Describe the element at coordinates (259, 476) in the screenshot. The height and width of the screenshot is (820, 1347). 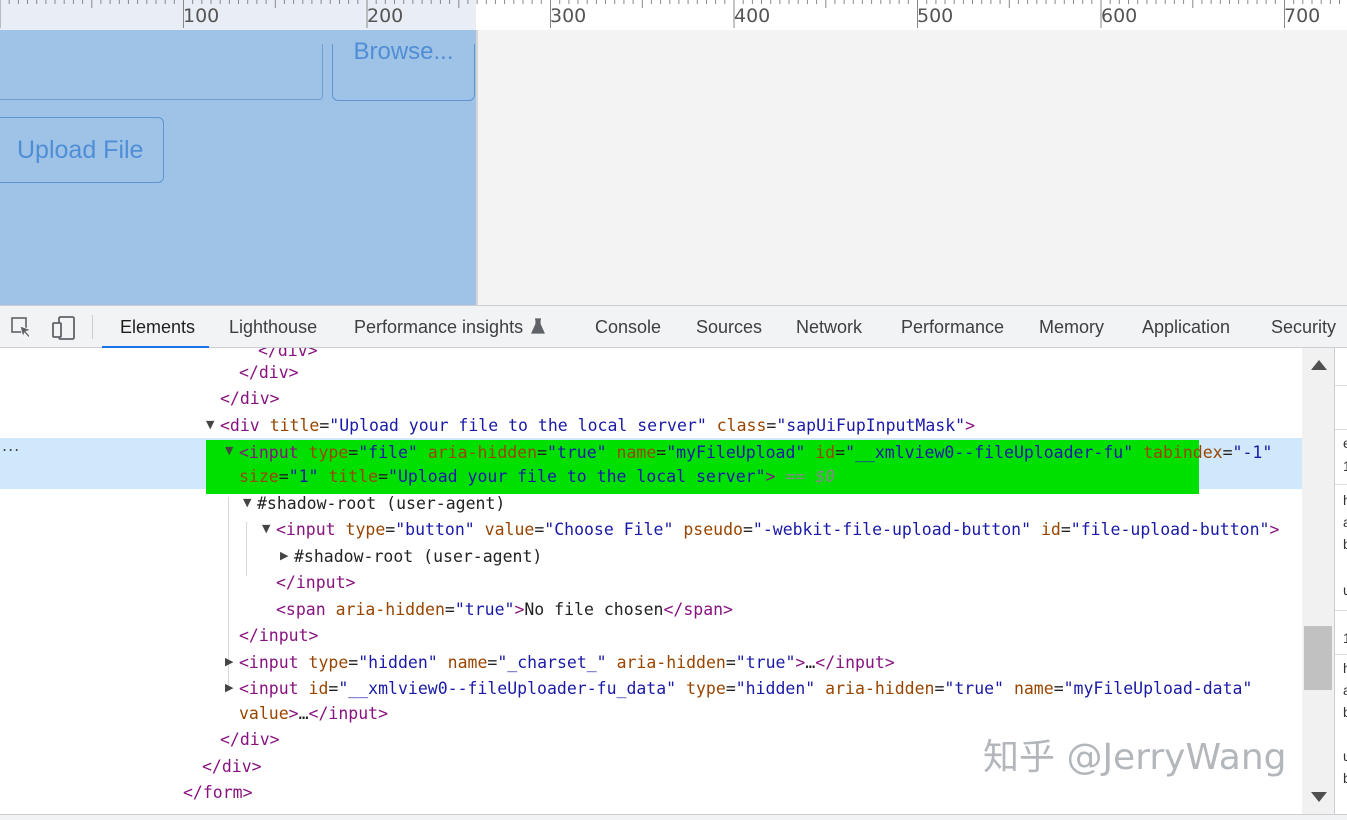
I see `attr-name: size` at that location.